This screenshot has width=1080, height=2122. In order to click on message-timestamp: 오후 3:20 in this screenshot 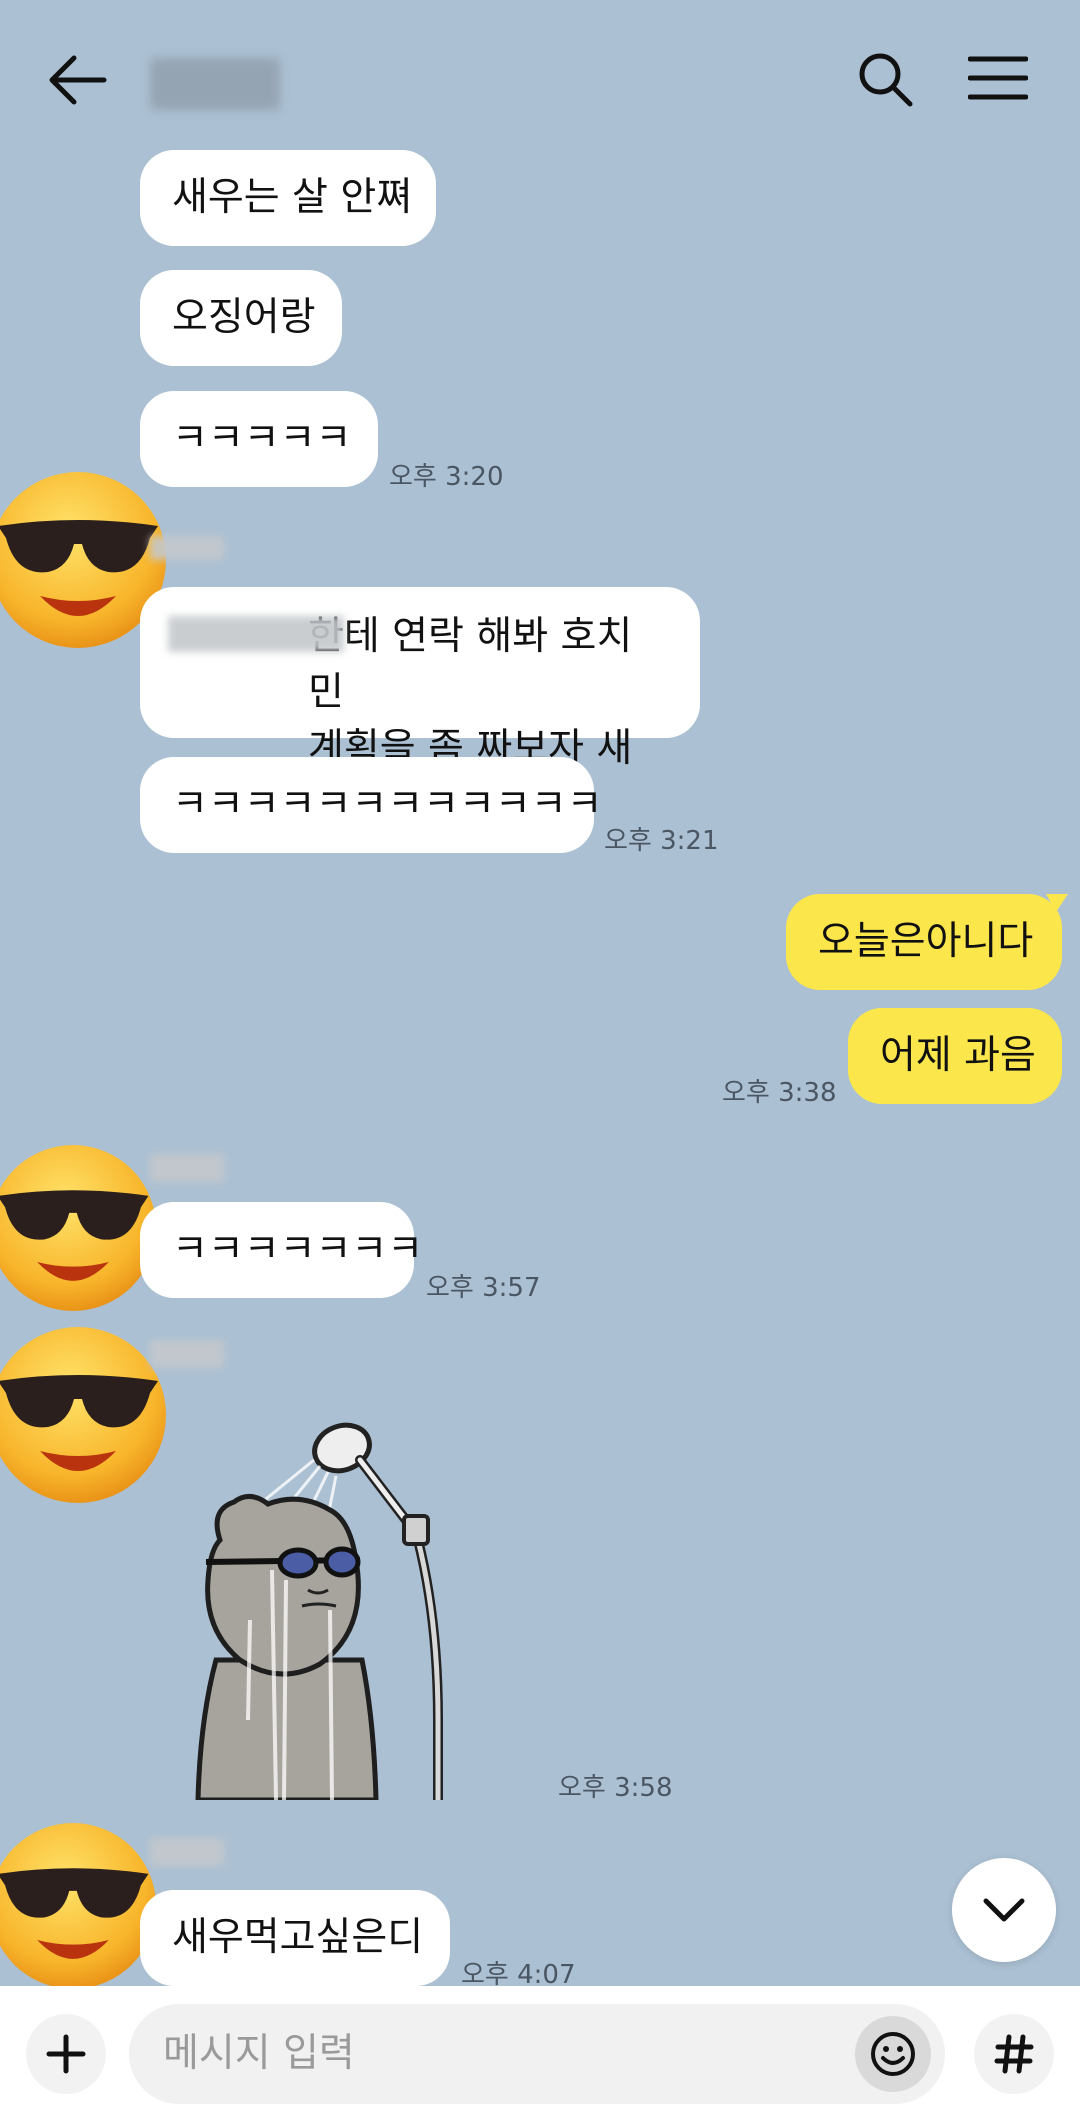, I will do `click(446, 477)`.